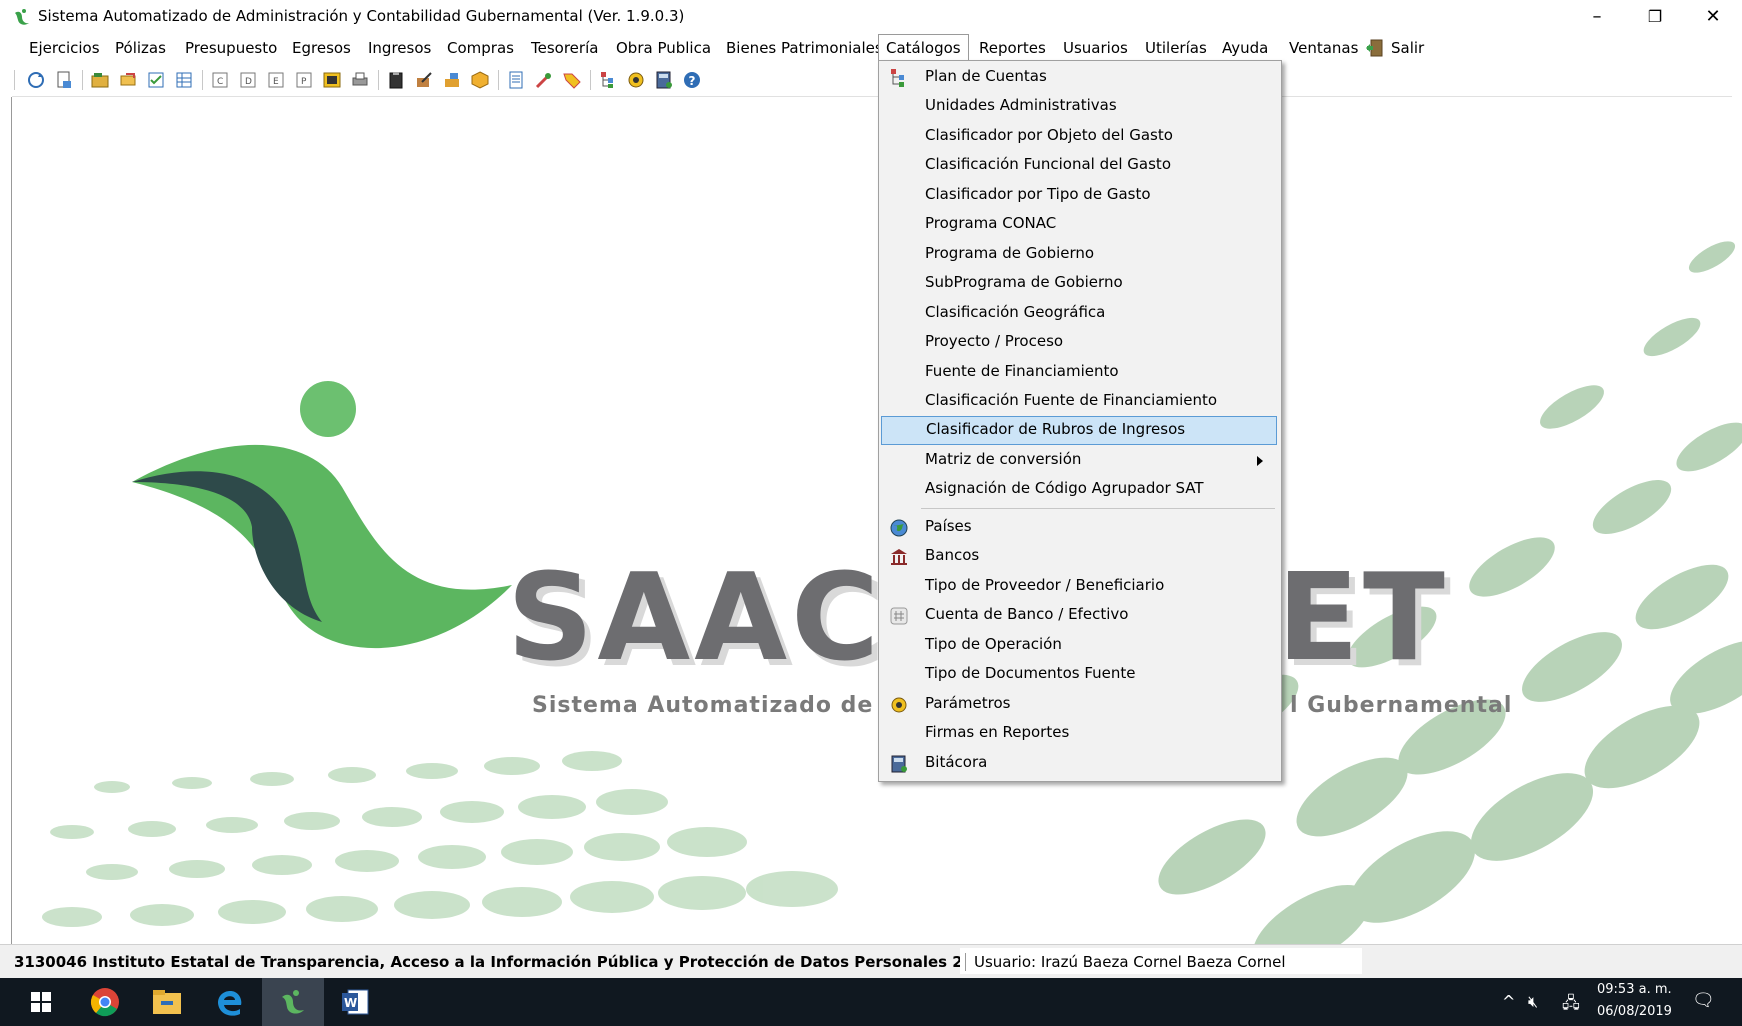 This screenshot has width=1742, height=1026. Describe the element at coordinates (948, 526) in the screenshot. I see `menu-item-label: Países` at that location.